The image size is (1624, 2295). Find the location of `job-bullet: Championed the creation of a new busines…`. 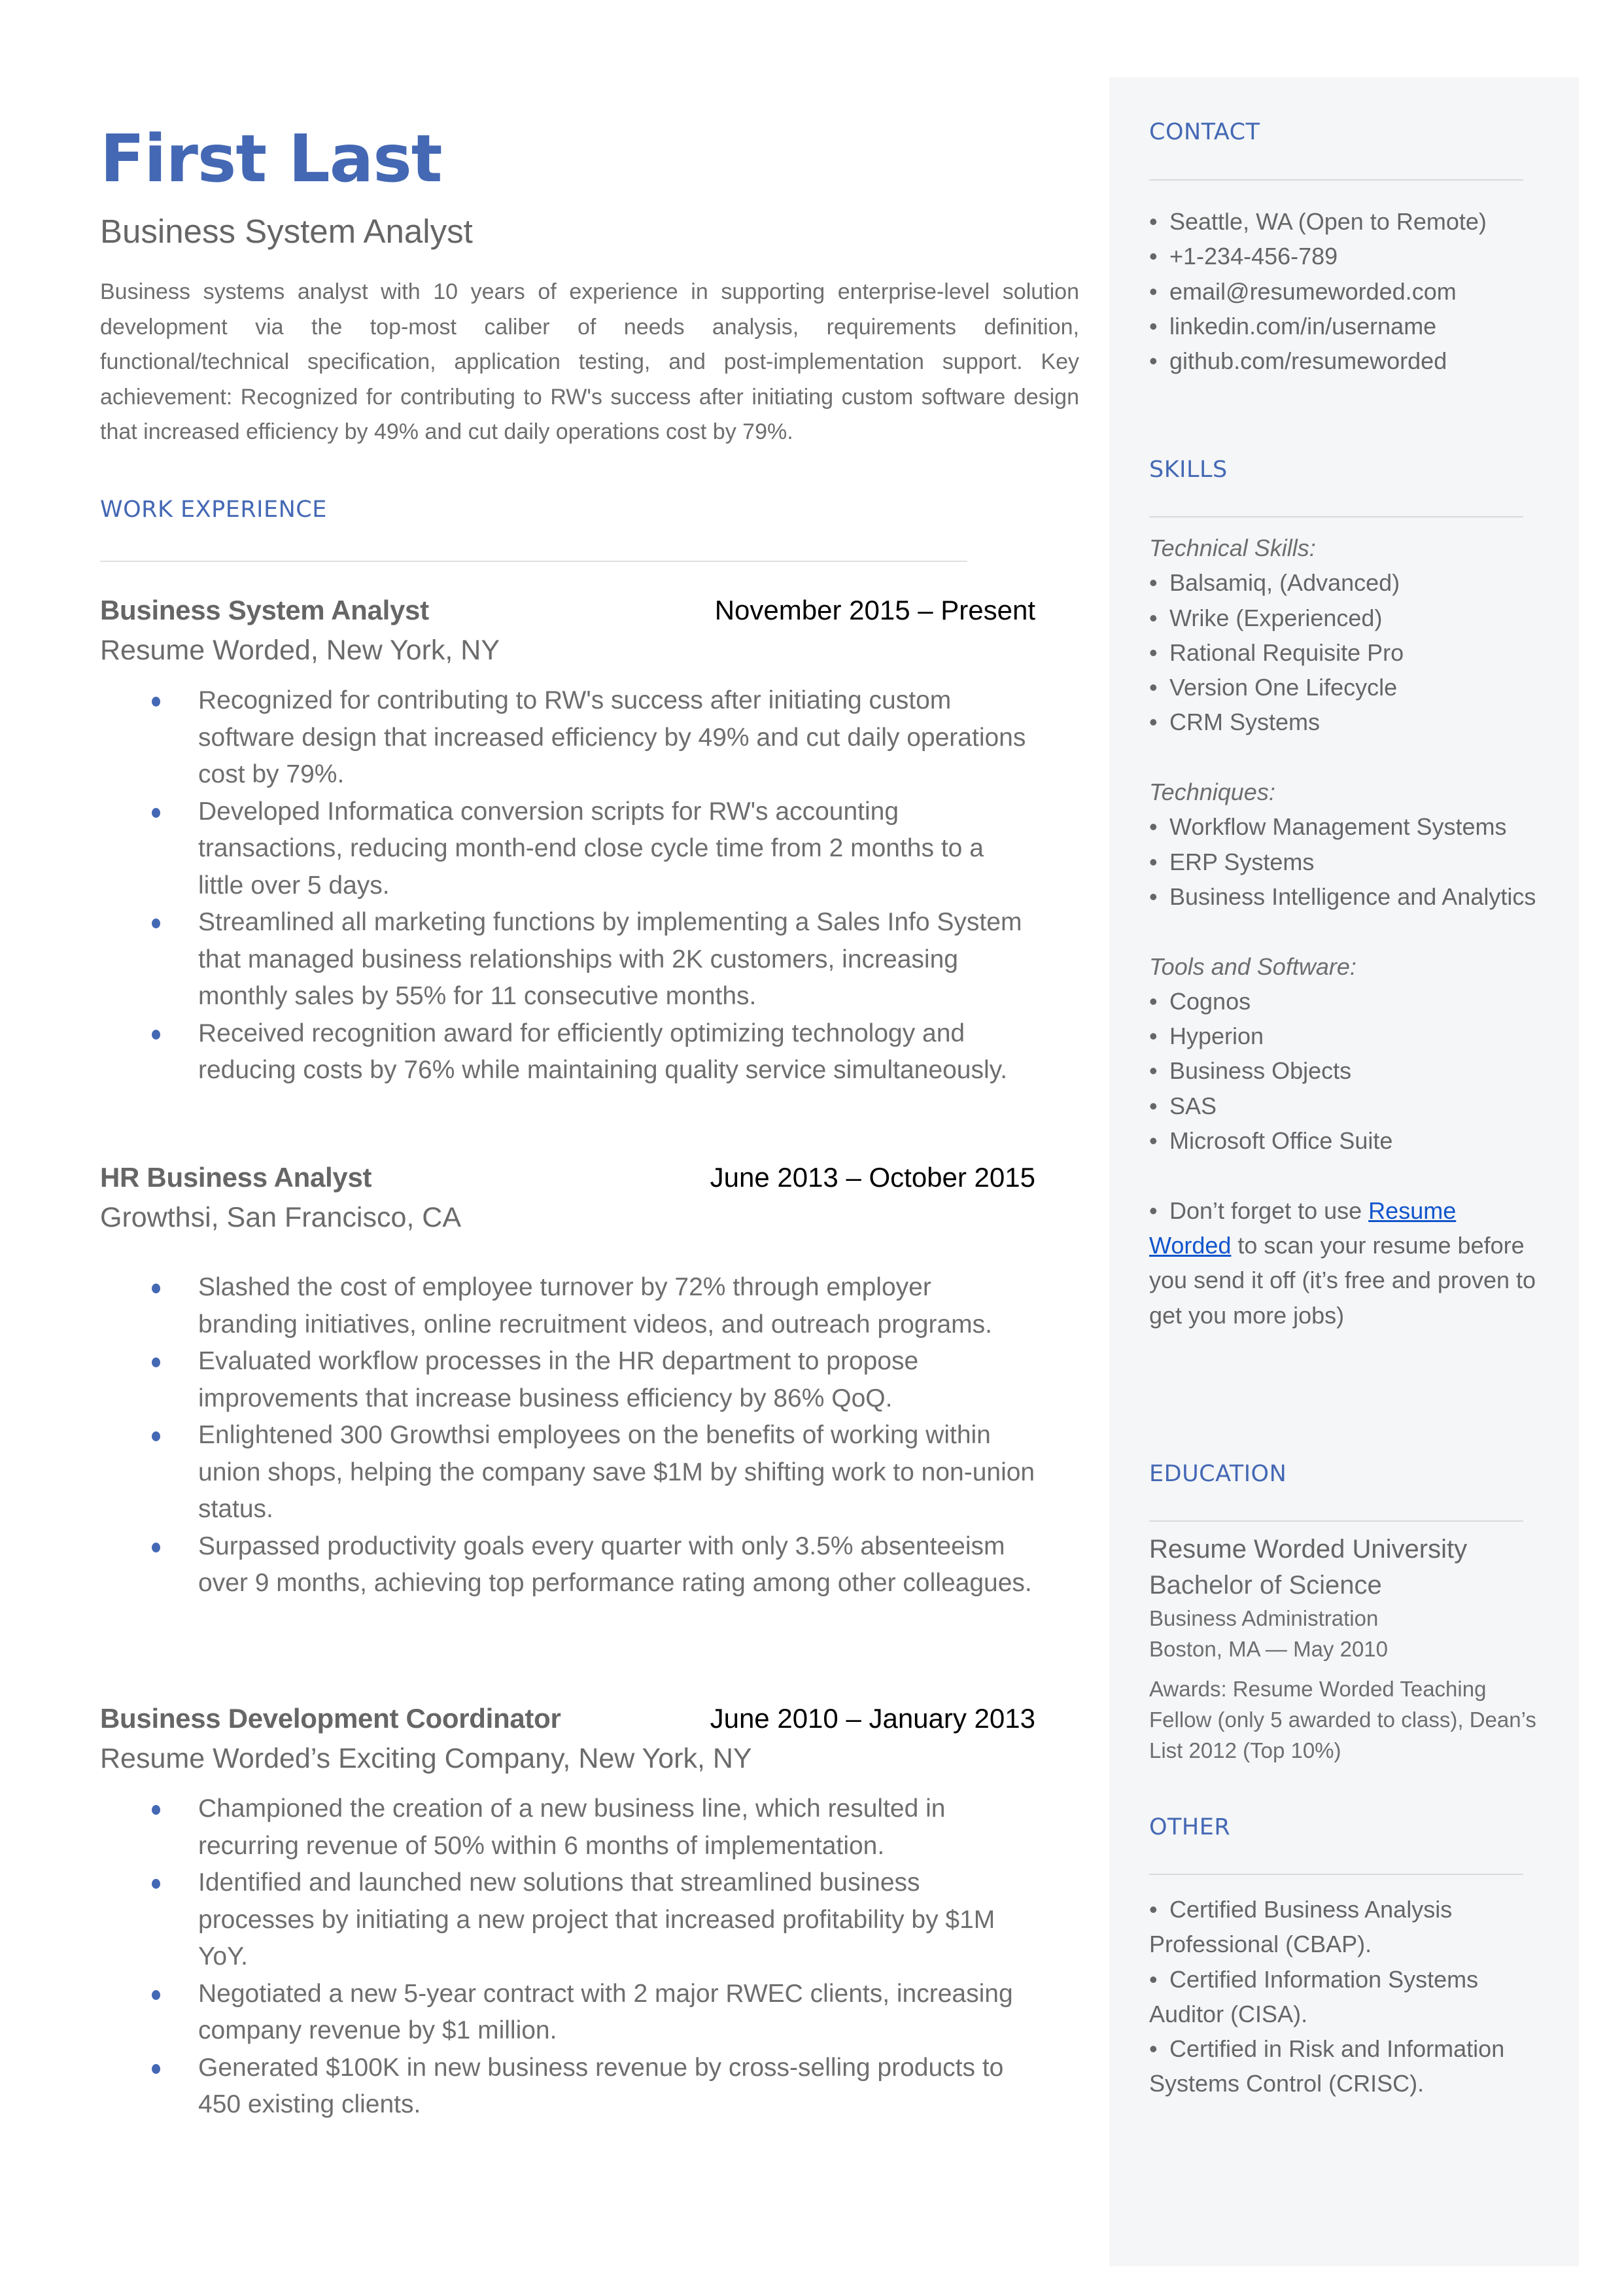

job-bullet: Championed the creation of a new busines… is located at coordinates (567, 1828).